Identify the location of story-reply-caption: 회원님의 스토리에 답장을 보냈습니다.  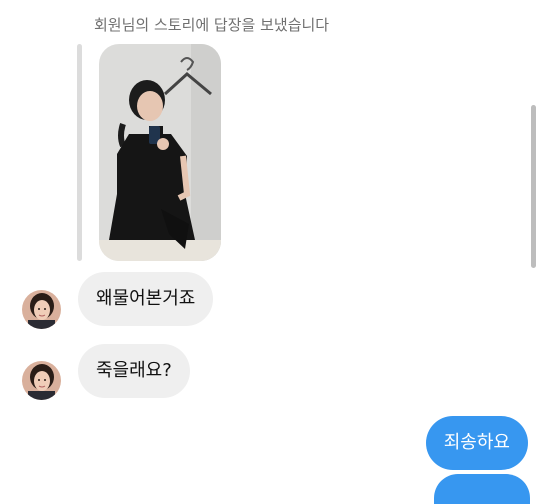
(212, 25).